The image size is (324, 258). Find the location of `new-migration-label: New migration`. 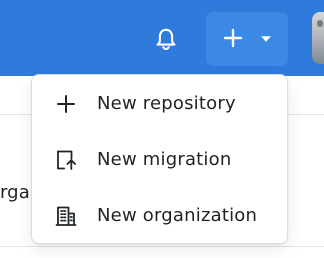

new-migration-label: New migration is located at coordinates (164, 159).